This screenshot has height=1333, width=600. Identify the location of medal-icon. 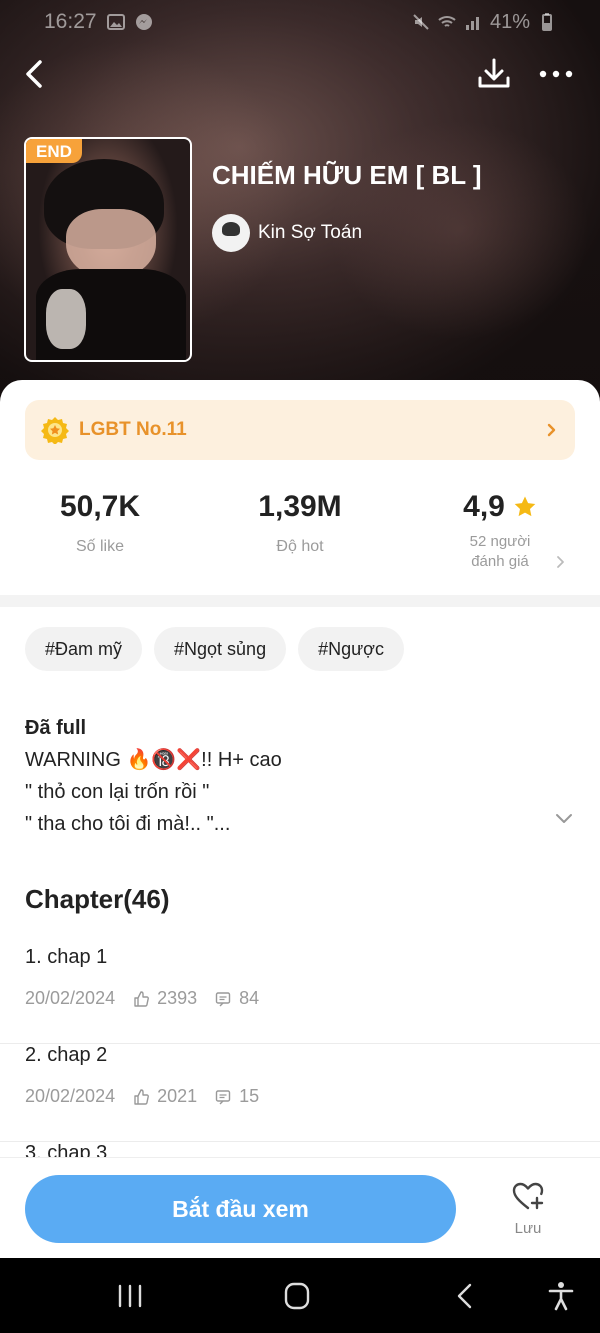
(55, 430).